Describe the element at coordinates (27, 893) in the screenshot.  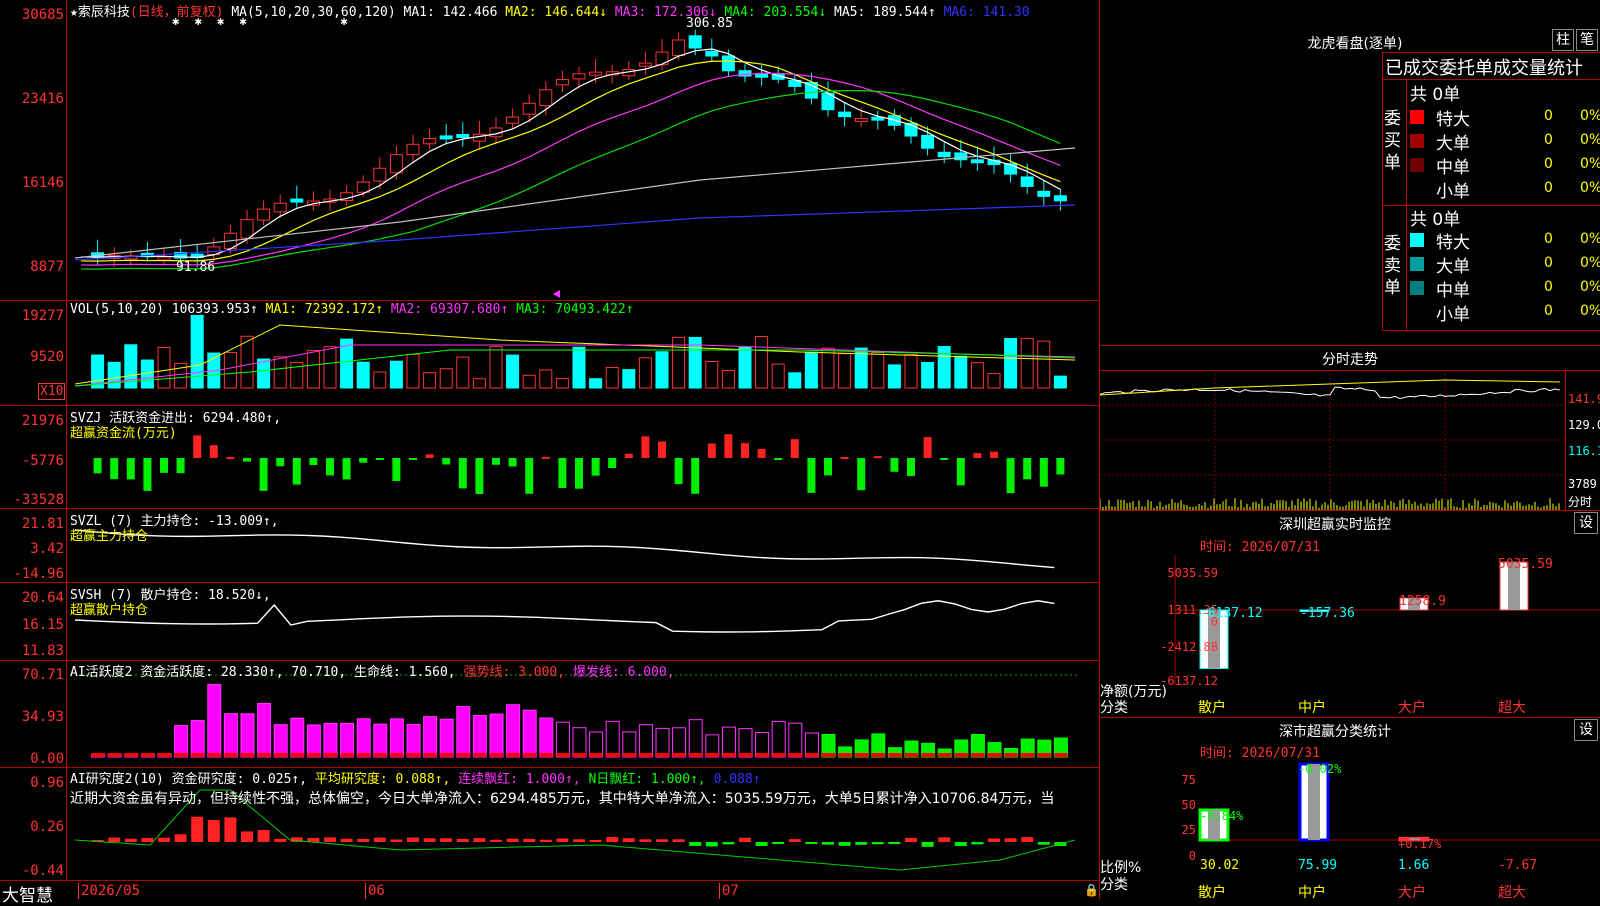
I see `brand-logo: 大智慧` at that location.